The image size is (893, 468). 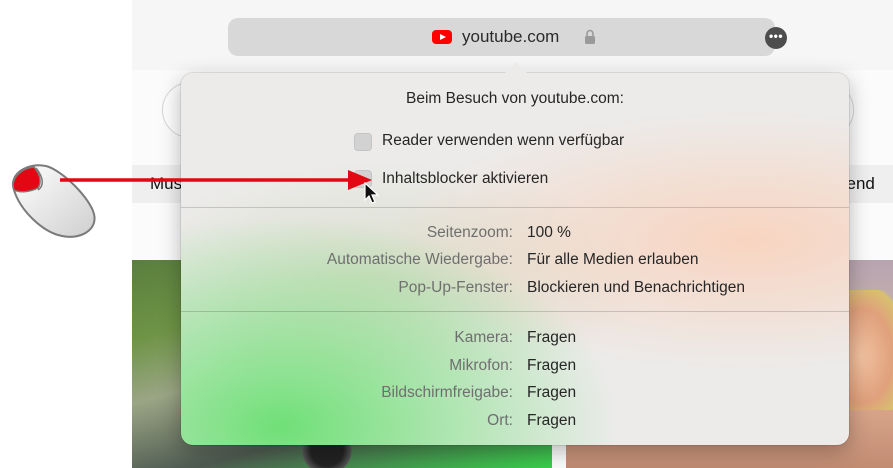 What do you see at coordinates (419, 259) in the screenshot?
I see `autoplay-label: Automatische Wiedergabe:` at bounding box center [419, 259].